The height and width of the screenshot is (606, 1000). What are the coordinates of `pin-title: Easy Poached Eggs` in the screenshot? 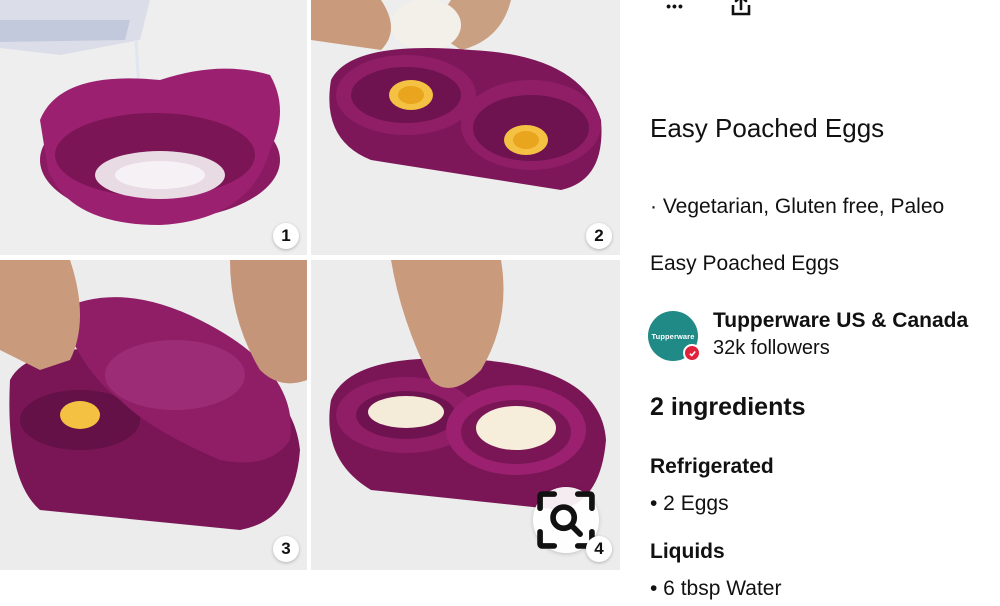 It's located at (767, 128).